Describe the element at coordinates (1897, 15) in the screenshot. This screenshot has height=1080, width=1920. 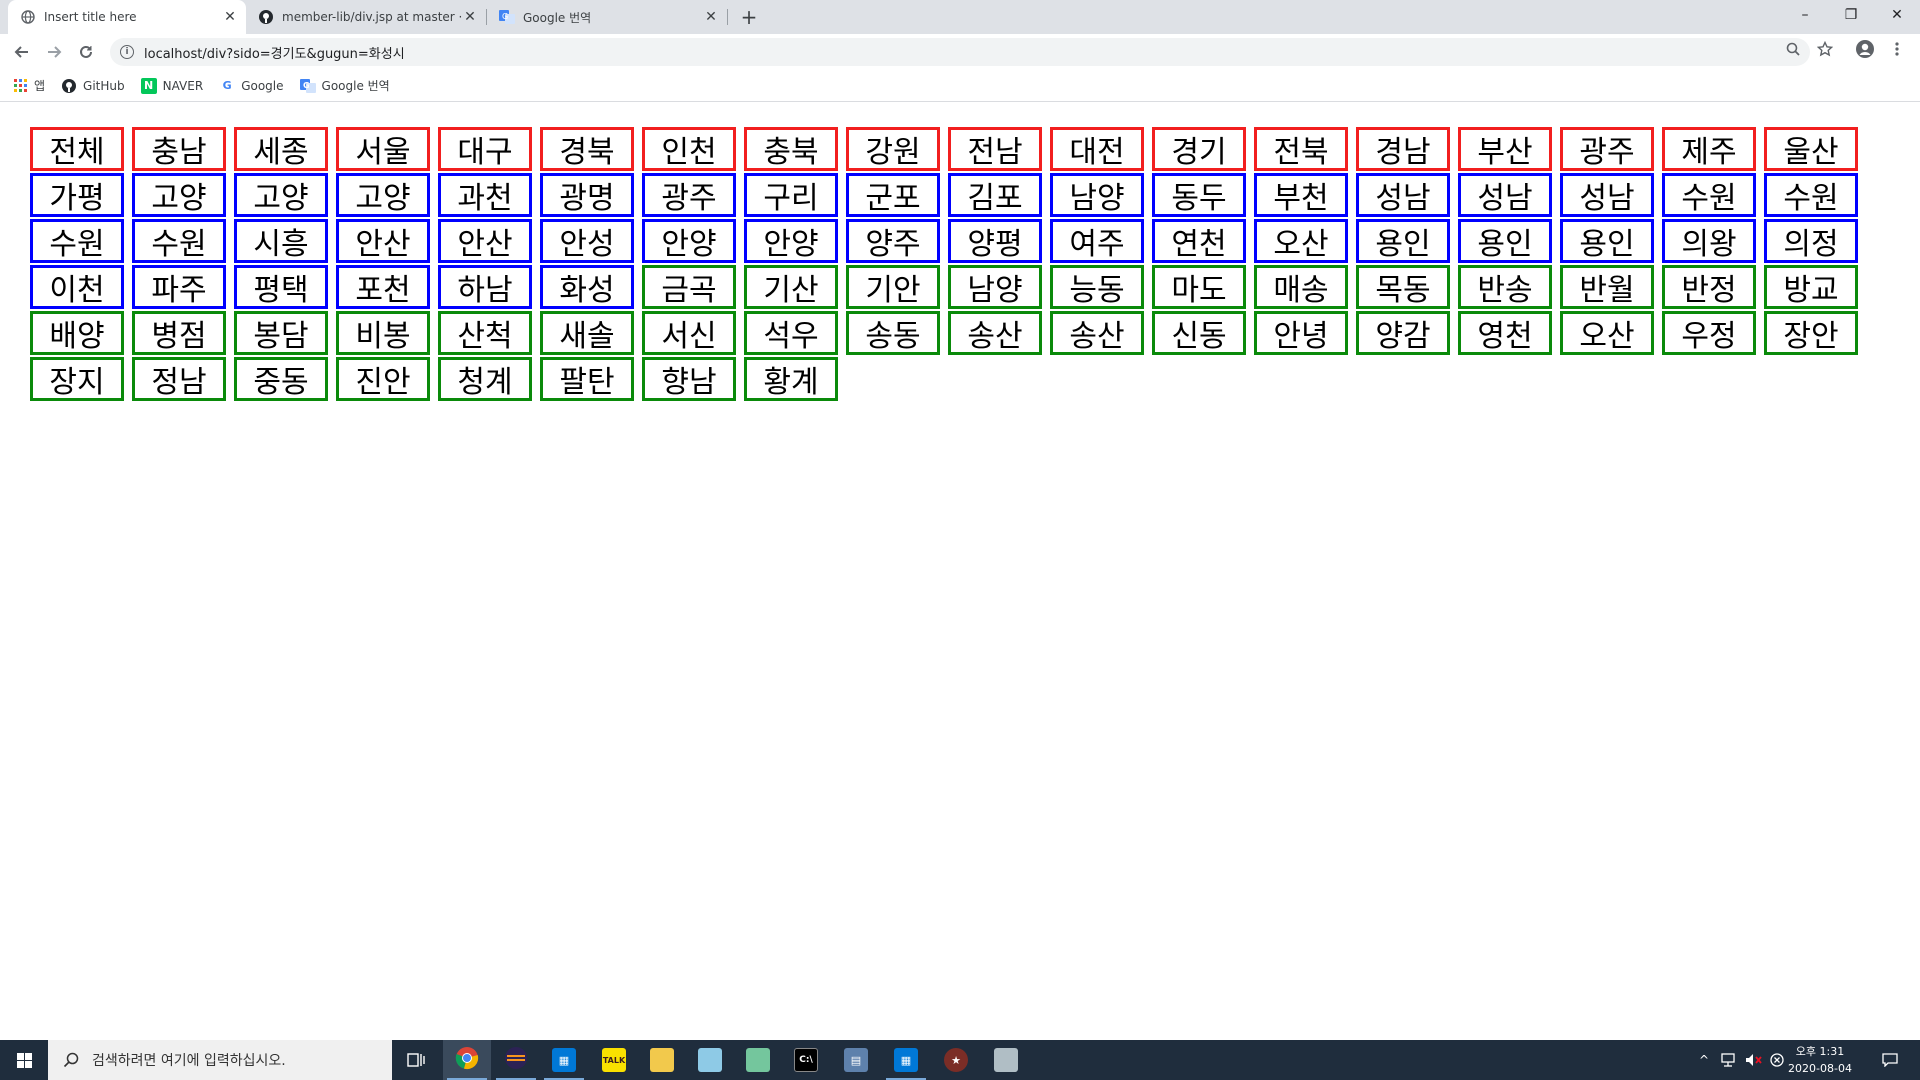
I see `close-window-button: ✕` at that location.